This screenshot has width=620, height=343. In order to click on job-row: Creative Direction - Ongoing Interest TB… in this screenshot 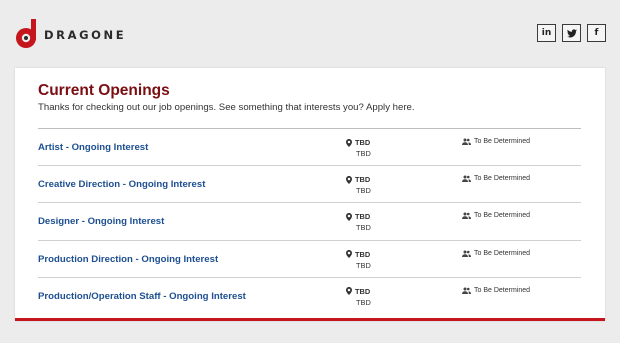, I will do `click(309, 183)`.